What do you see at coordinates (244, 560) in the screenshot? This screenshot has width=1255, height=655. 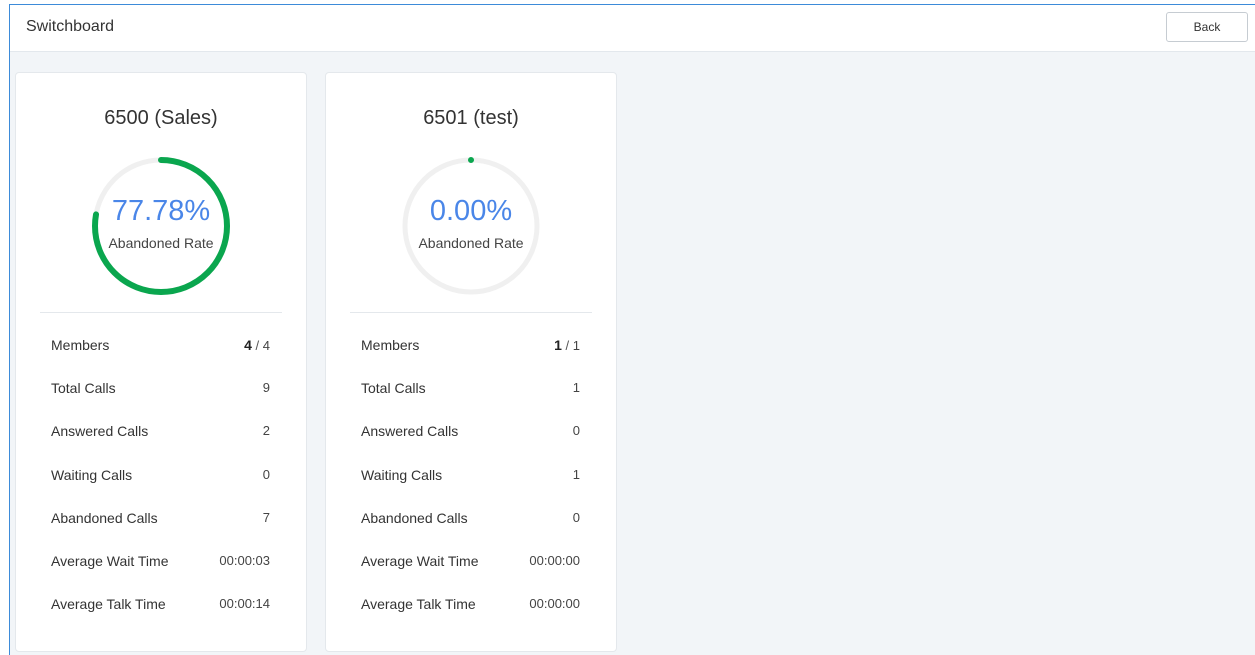 I see `stat-value: 00:00:03` at bounding box center [244, 560].